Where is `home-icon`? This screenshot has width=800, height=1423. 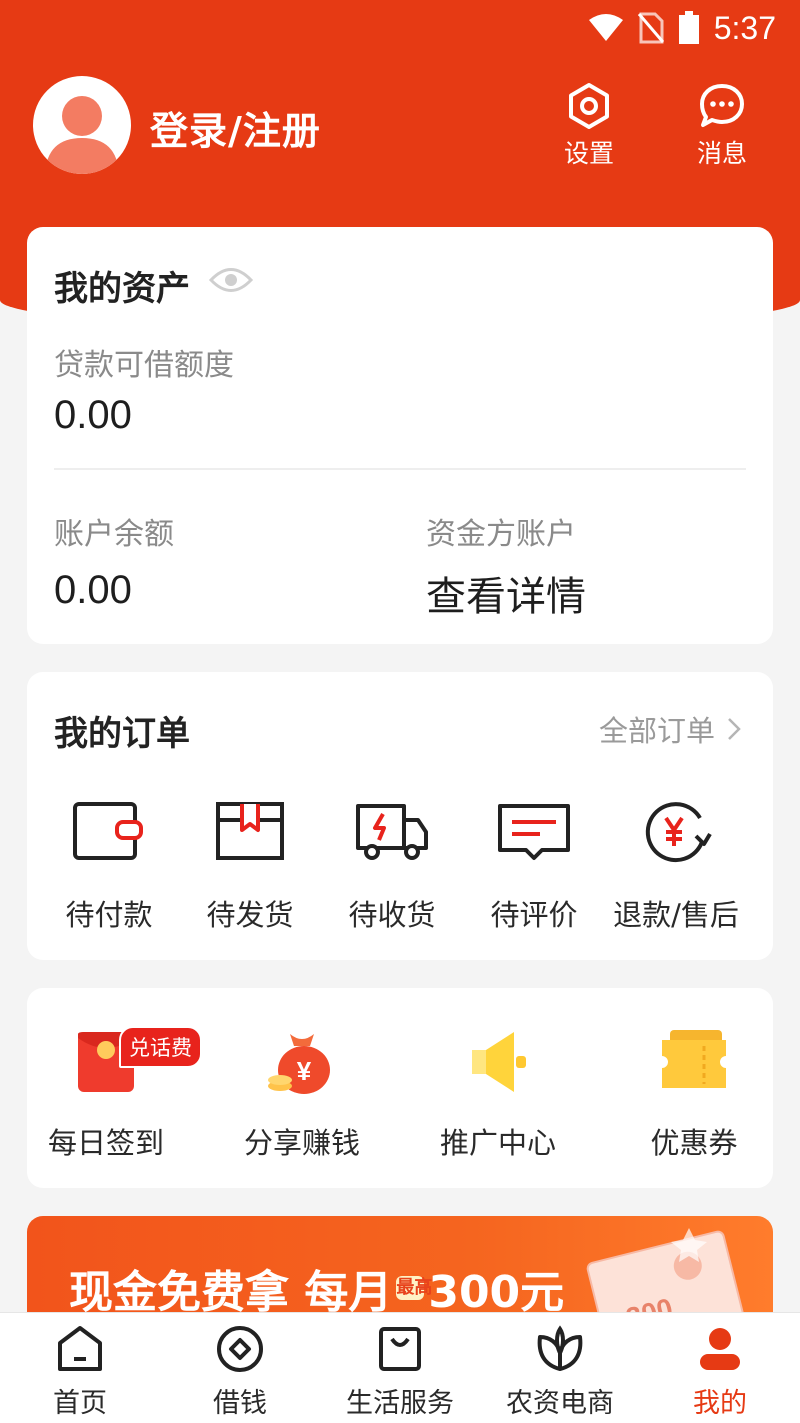 home-icon is located at coordinates (80, 1348).